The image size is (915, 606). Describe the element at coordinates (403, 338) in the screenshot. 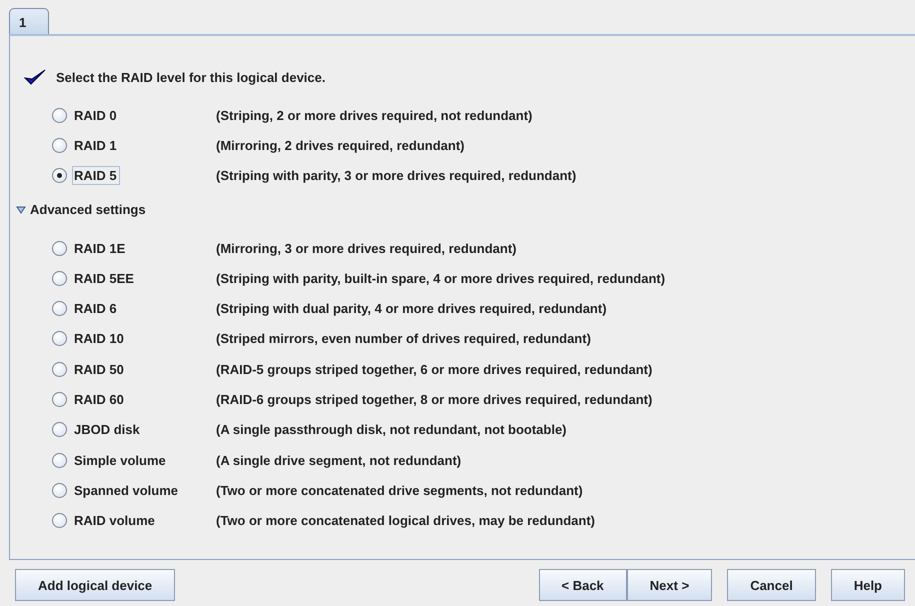

I see `raid-description: (Striped mirrors, even number of drives required, redundant)` at that location.